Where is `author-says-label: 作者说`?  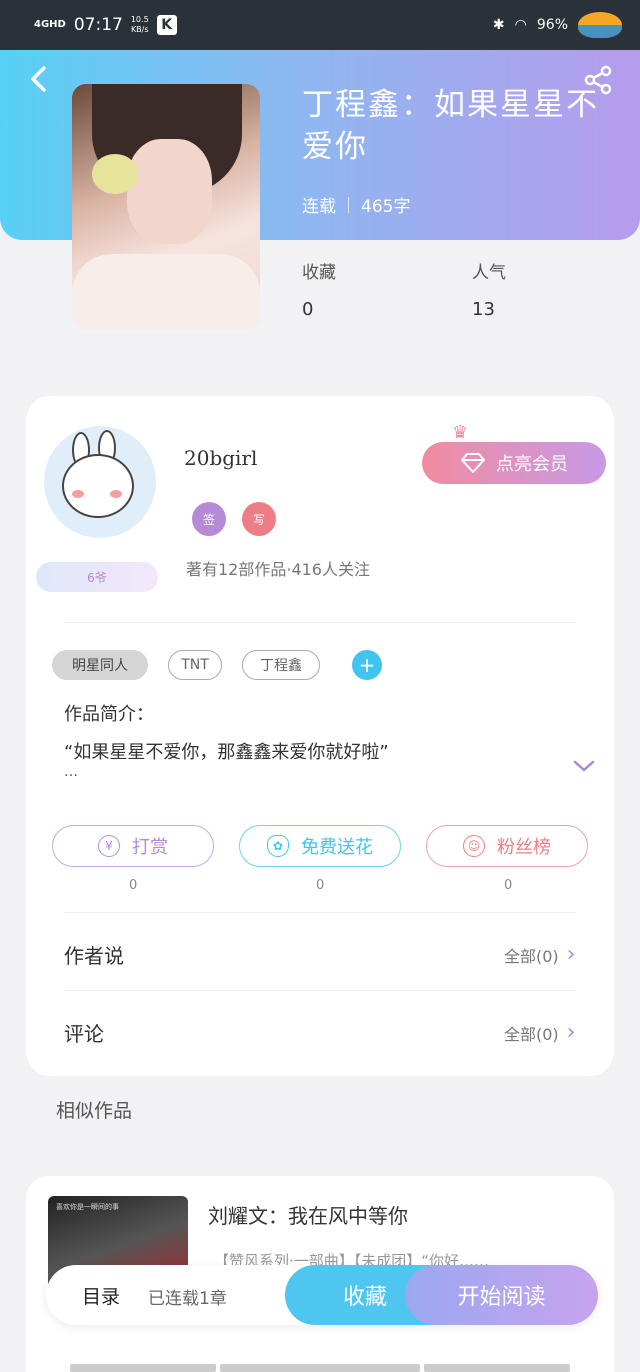 author-says-label: 作者说 is located at coordinates (94, 954).